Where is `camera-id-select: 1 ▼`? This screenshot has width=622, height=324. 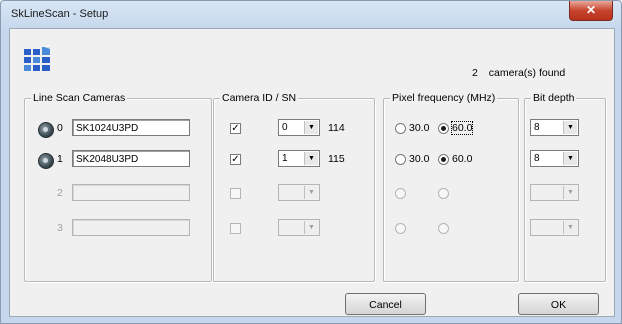 camera-id-select: 1 ▼ is located at coordinates (299, 158).